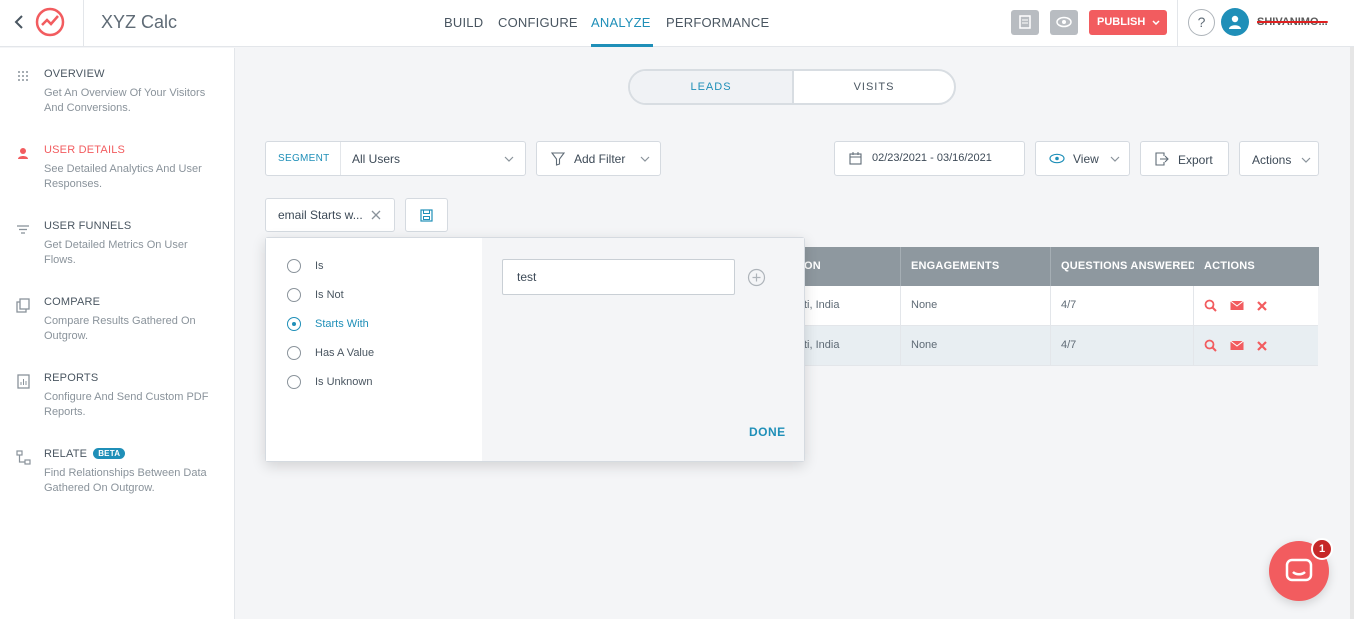 This screenshot has height=619, width=1354. What do you see at coordinates (874, 87) in the screenshot?
I see `tab-visits: VISITS` at bounding box center [874, 87].